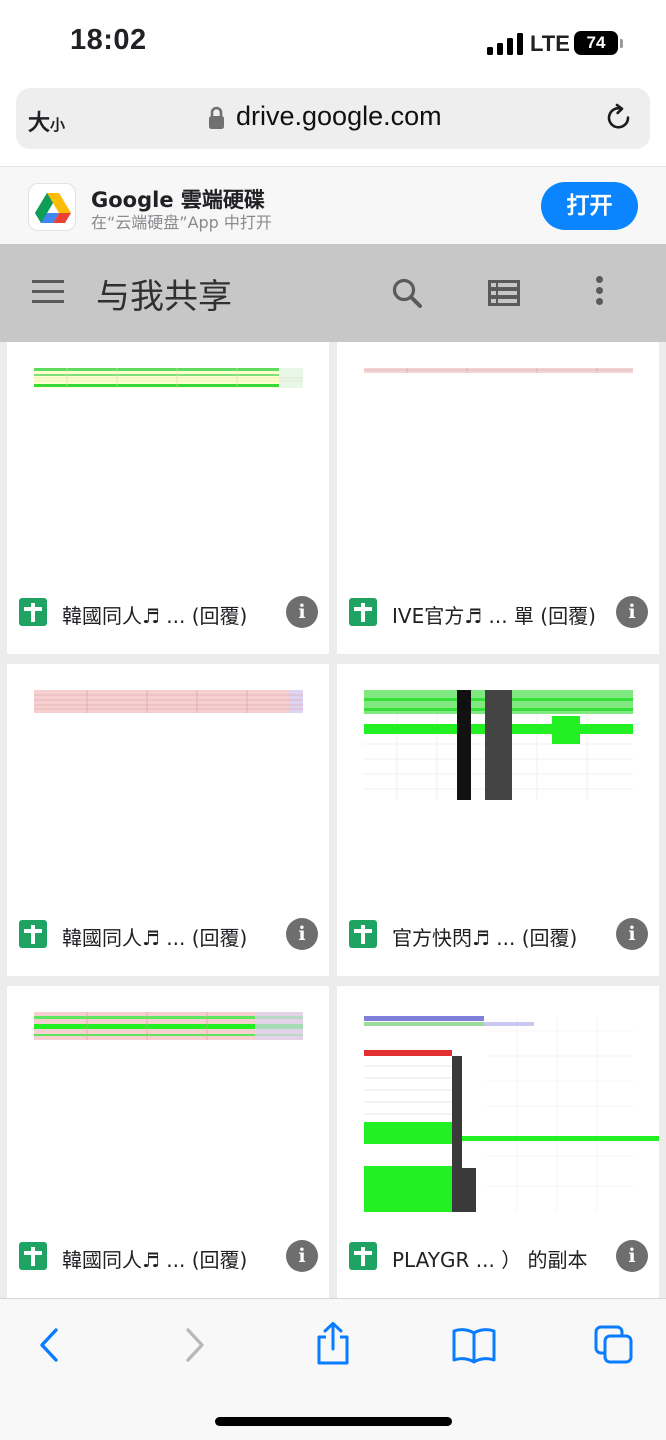  I want to click on browser-url-area: 大小 drive.google.com, so click(333, 123).